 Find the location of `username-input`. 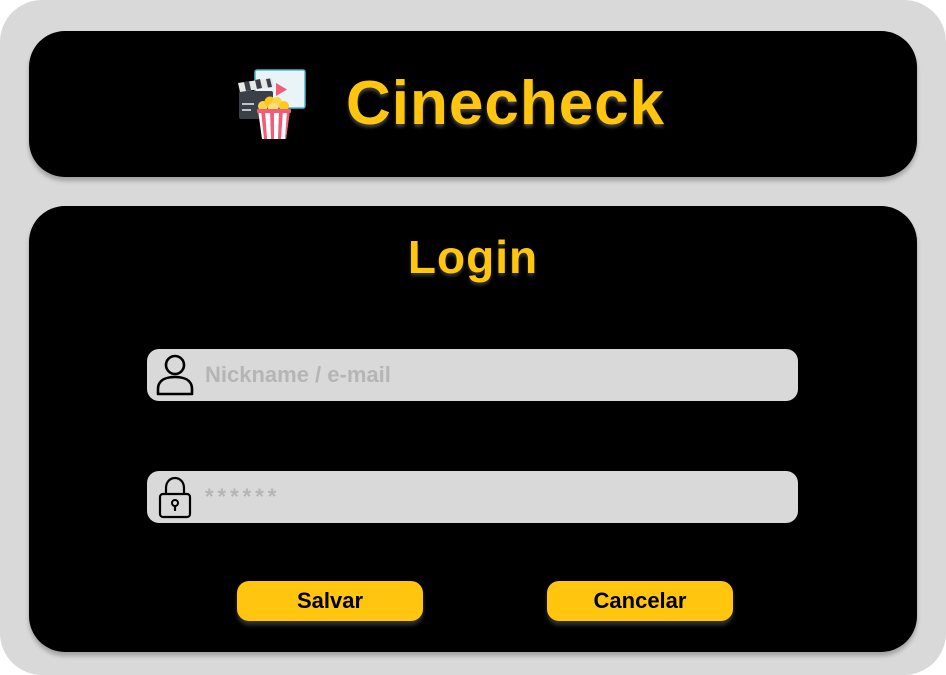

username-input is located at coordinates (495, 375).